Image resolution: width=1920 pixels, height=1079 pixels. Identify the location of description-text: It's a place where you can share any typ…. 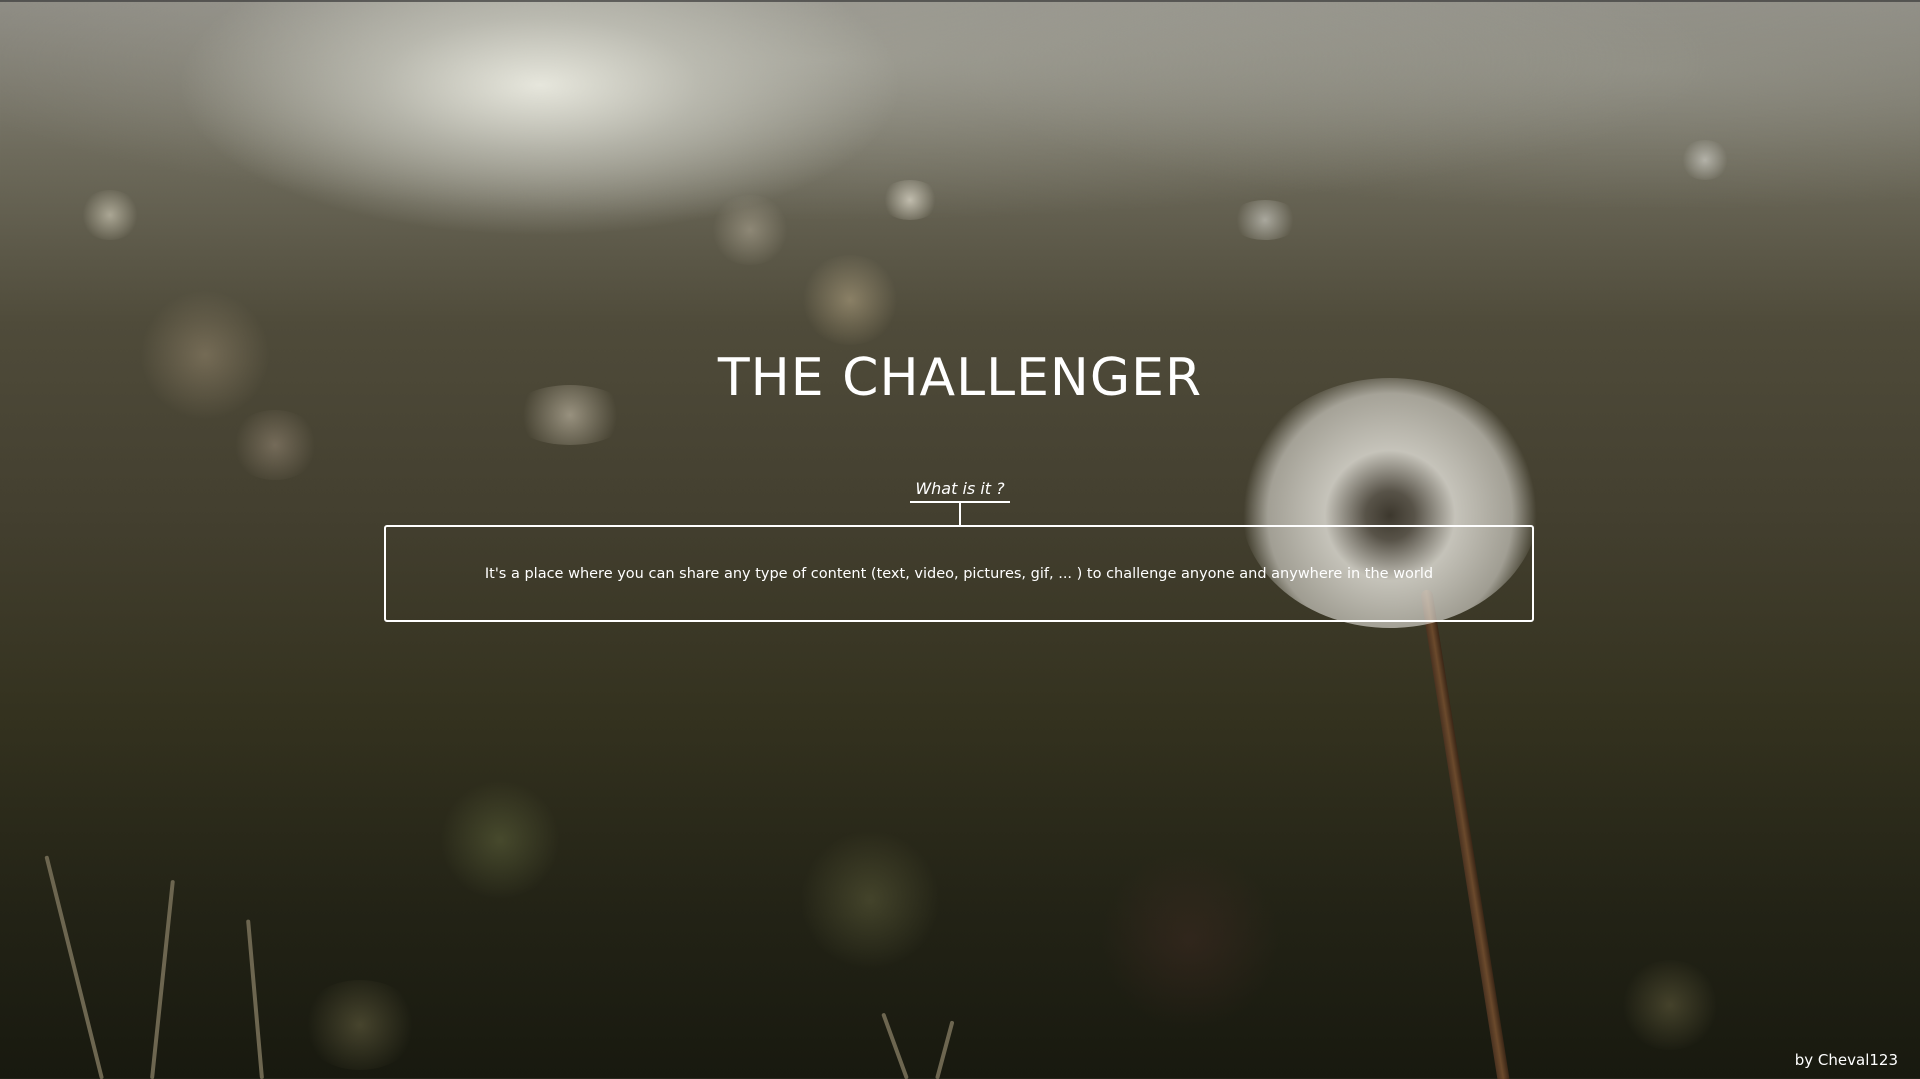
(959, 573).